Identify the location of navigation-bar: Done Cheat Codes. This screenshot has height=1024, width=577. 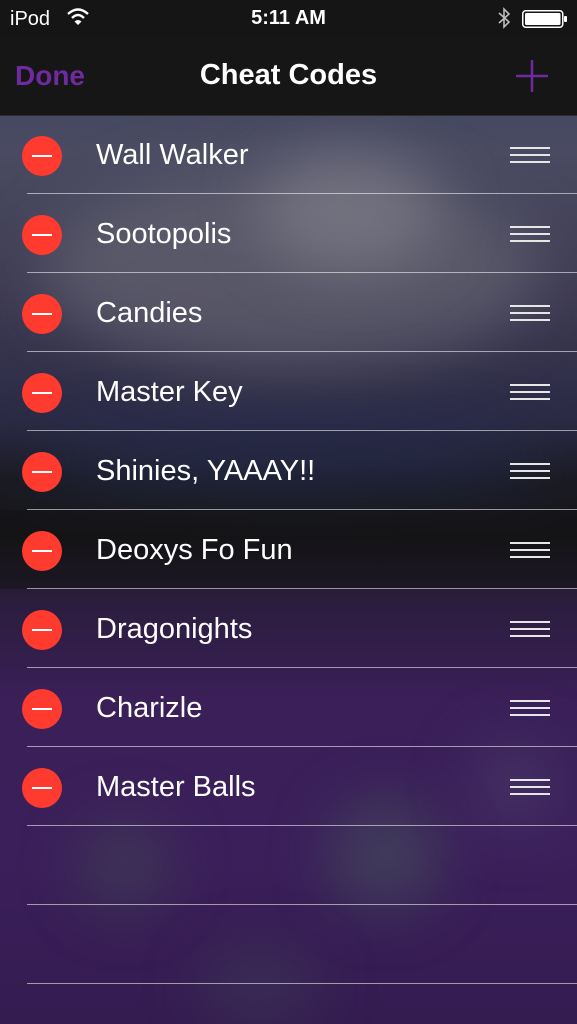
(288, 77).